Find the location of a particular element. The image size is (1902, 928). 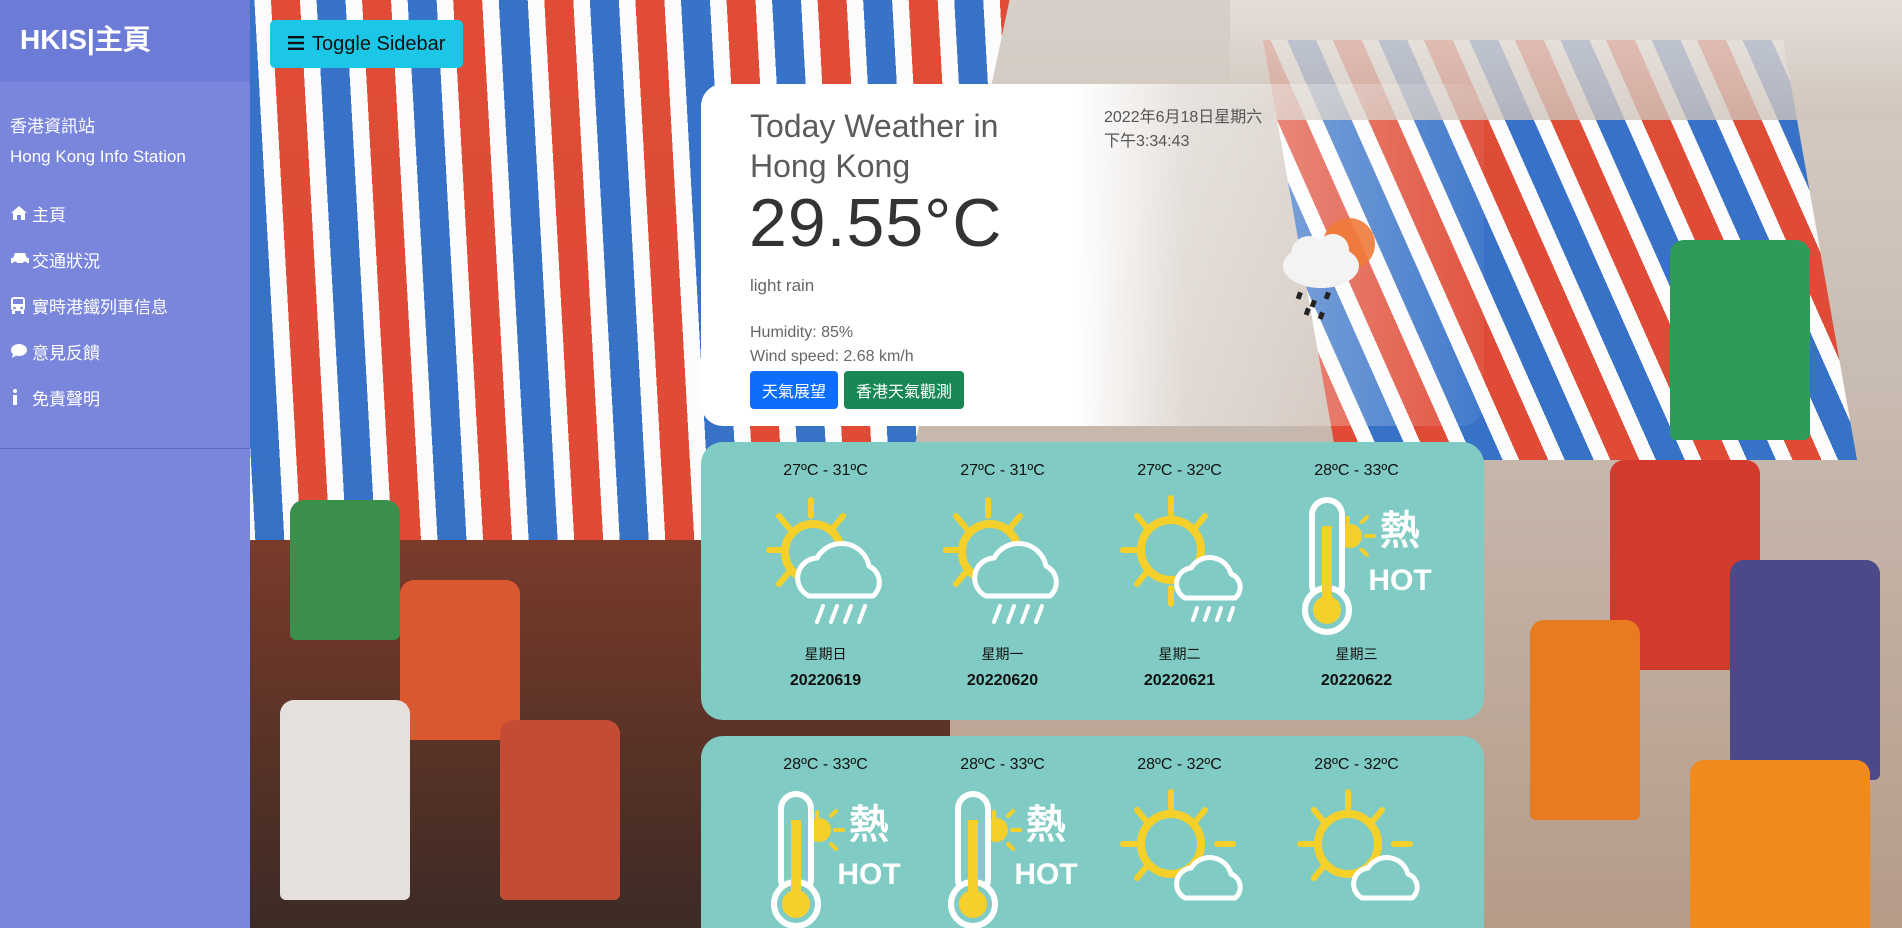

forecast-date: 20220622 is located at coordinates (1356, 680).